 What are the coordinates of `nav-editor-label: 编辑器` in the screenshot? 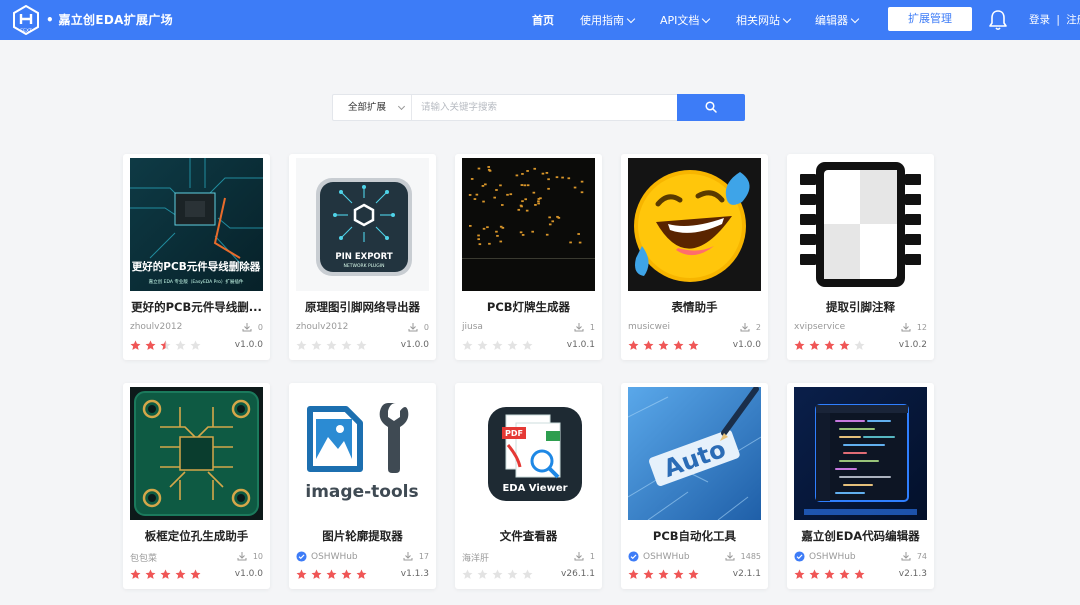 It's located at (831, 20).